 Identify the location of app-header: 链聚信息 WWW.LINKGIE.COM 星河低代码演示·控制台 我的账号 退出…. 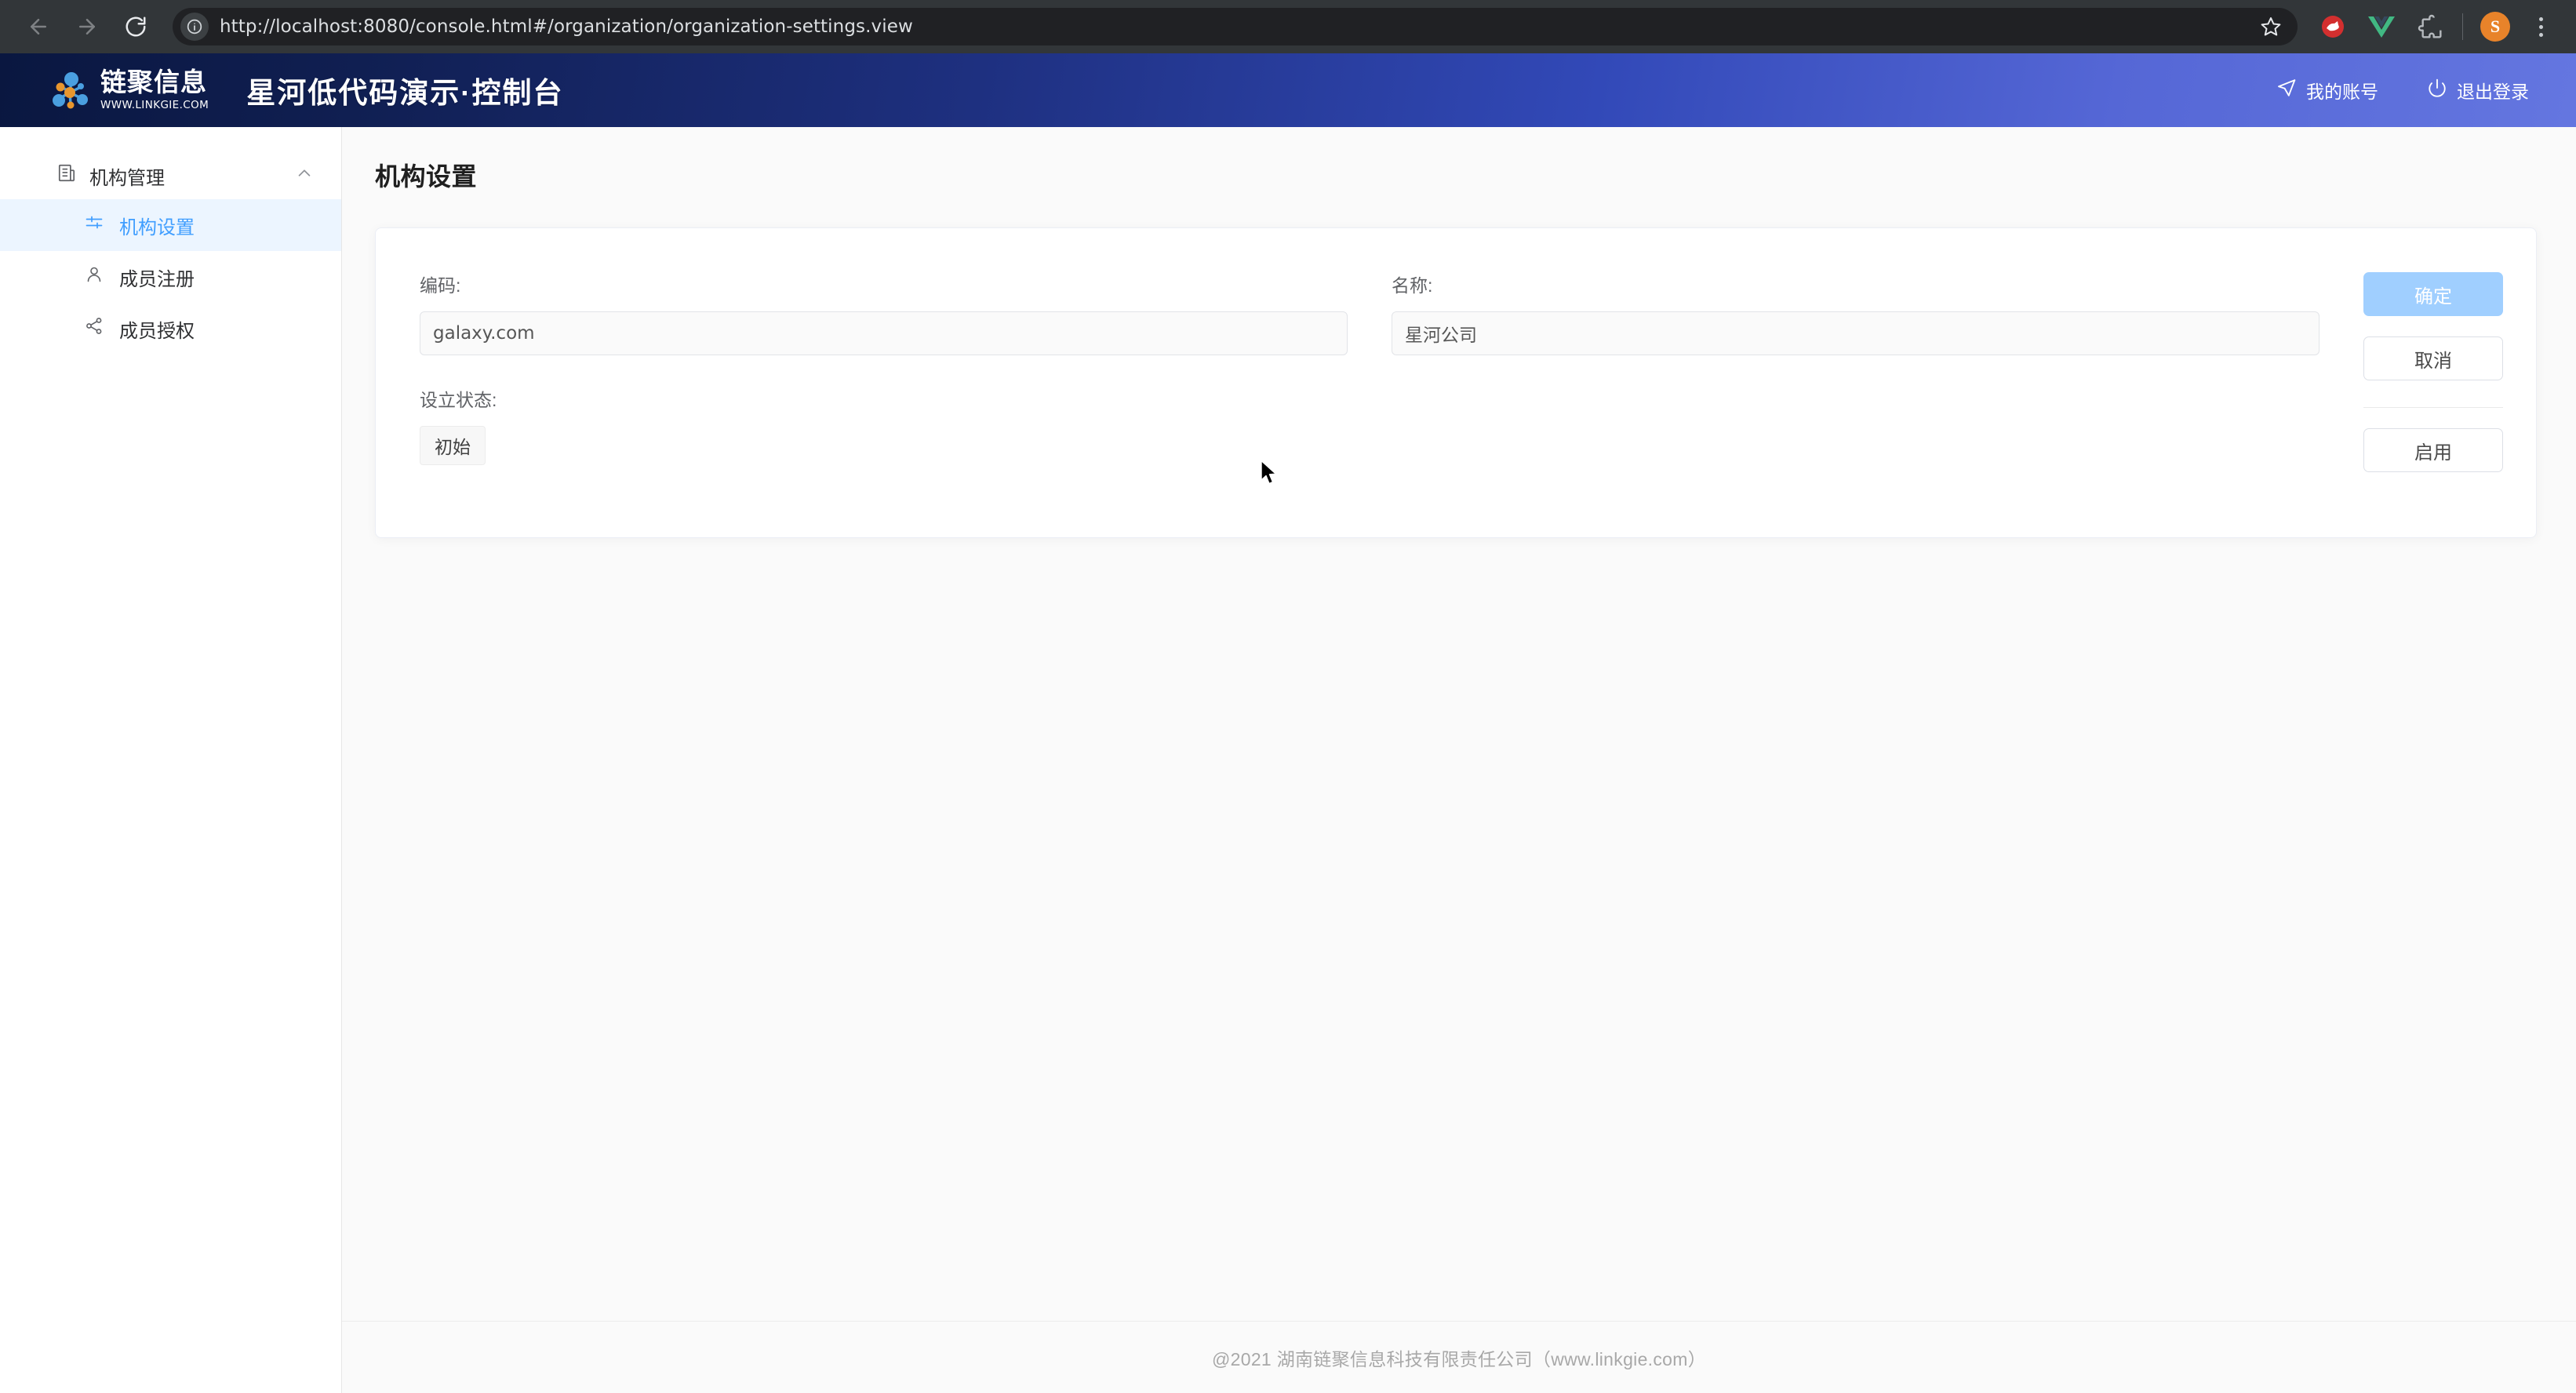
(1288, 90).